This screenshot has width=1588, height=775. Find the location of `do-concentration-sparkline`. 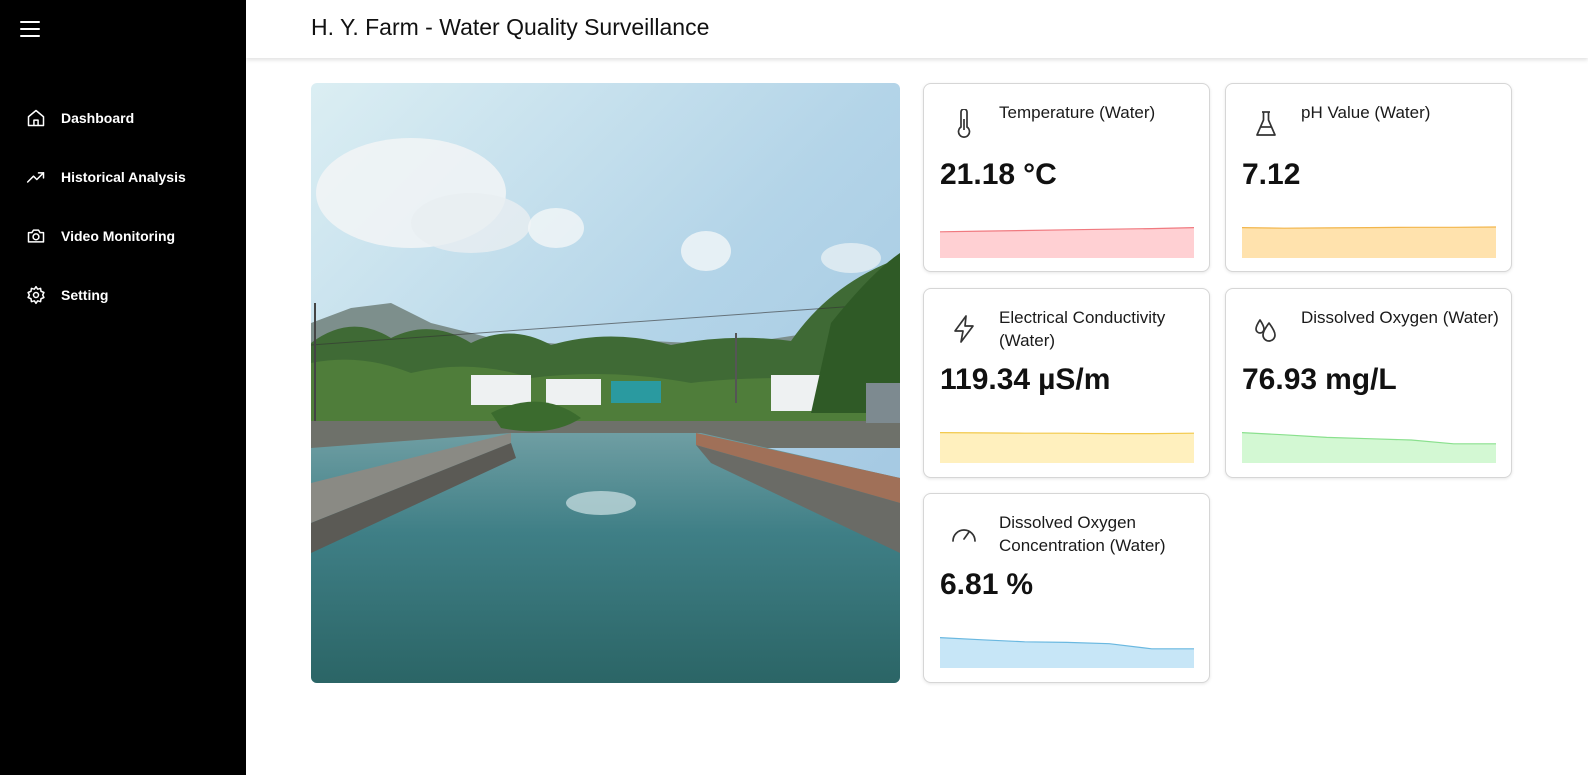

do-concentration-sparkline is located at coordinates (1067, 652).